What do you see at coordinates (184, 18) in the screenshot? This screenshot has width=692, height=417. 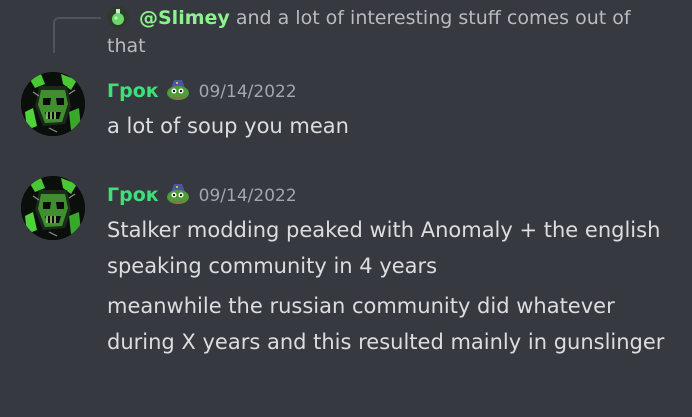 I see `mention-slimey: @Slimey` at bounding box center [184, 18].